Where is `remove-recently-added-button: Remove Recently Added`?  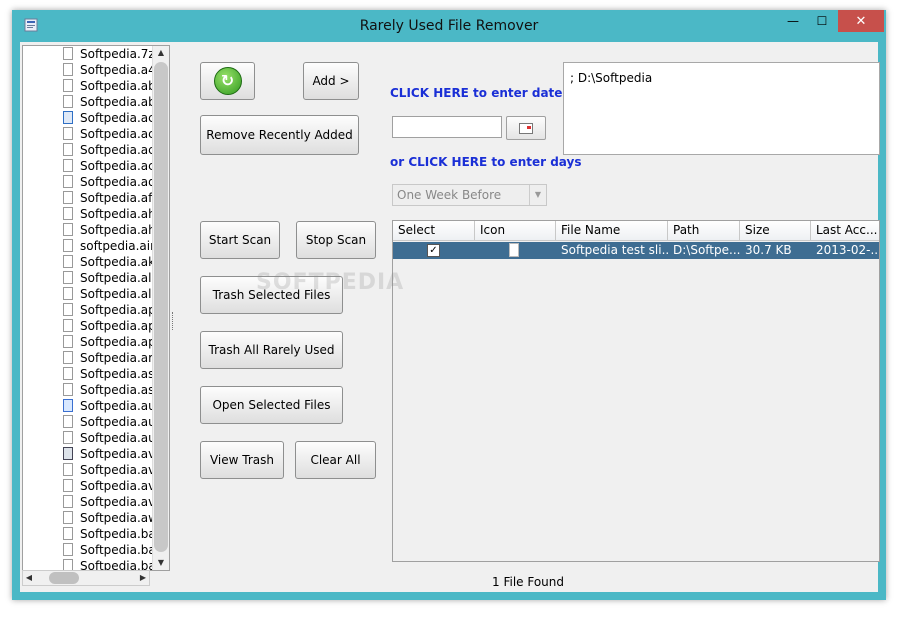
remove-recently-added-button: Remove Recently Added is located at coordinates (279, 135).